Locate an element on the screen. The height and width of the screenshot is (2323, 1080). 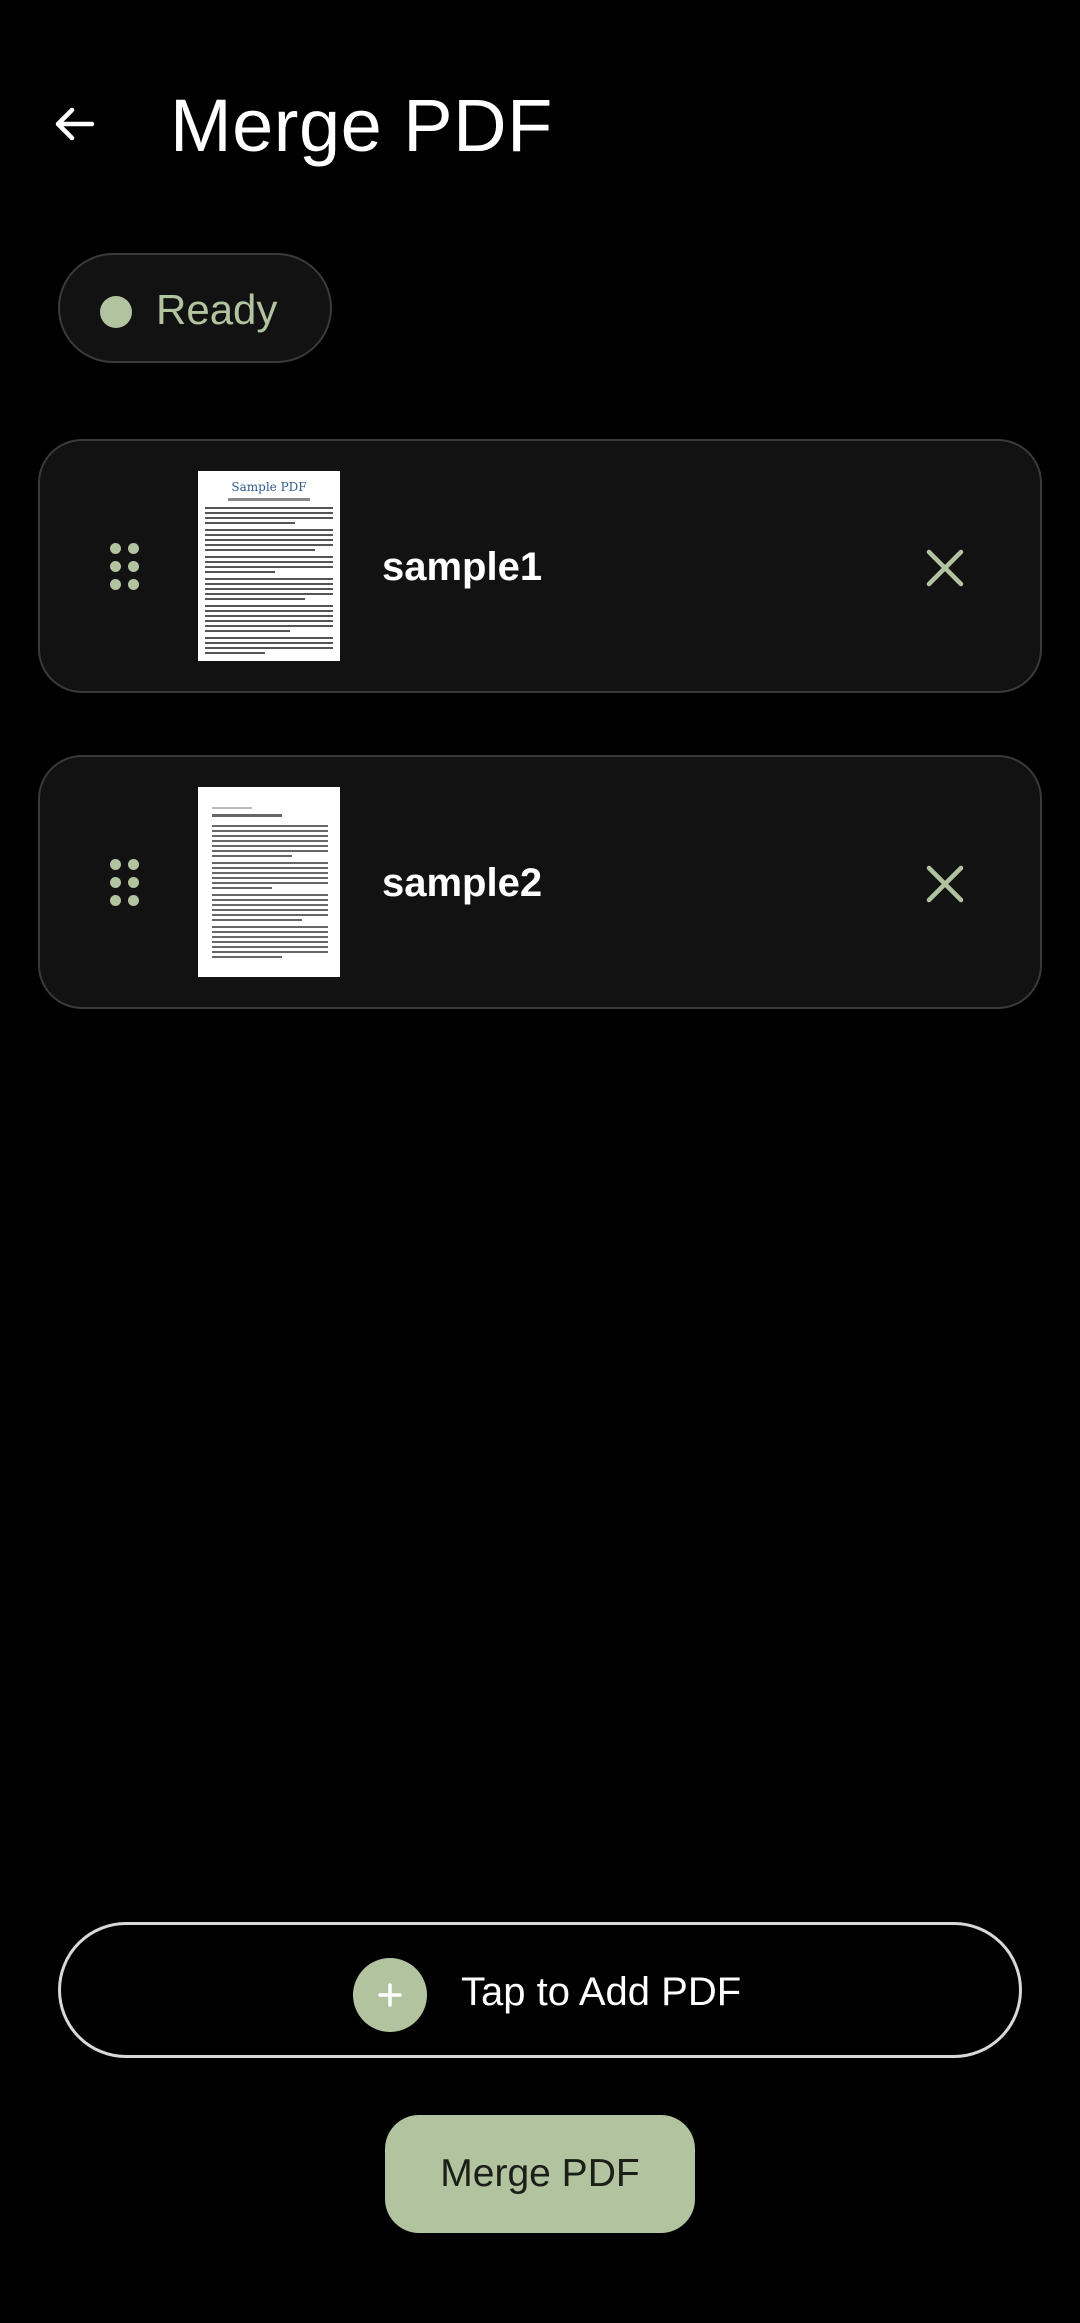
pdf-page-preview: Sample PDF is located at coordinates (269, 566).